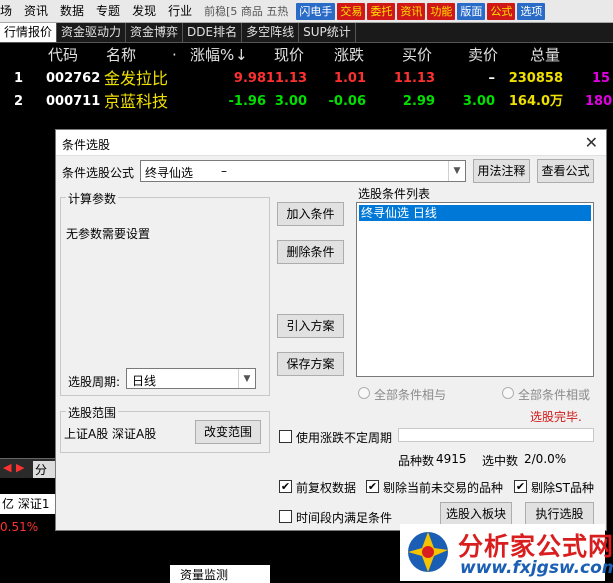 This screenshot has width=613, height=583. I want to click on menu-watermark-text: 前稳[5 商品 五热, so click(246, 11).